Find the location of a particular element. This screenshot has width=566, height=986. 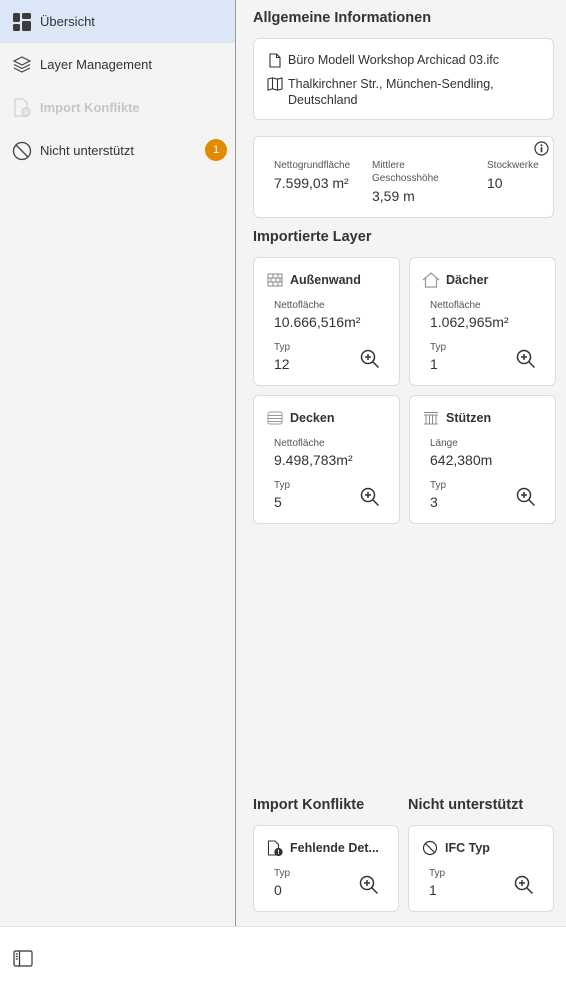

layer-card: Decken Nettofläche 9.498,783m² Typ 5 is located at coordinates (326, 459).